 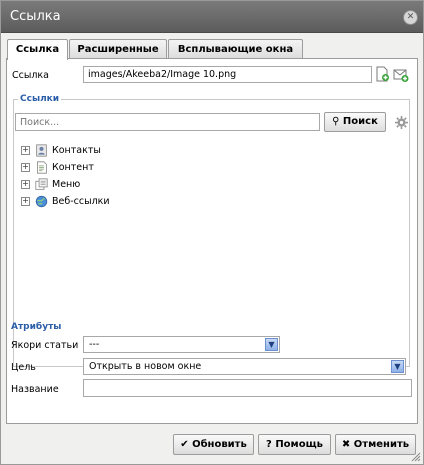 I want to click on name-label: Название, so click(x=35, y=389).